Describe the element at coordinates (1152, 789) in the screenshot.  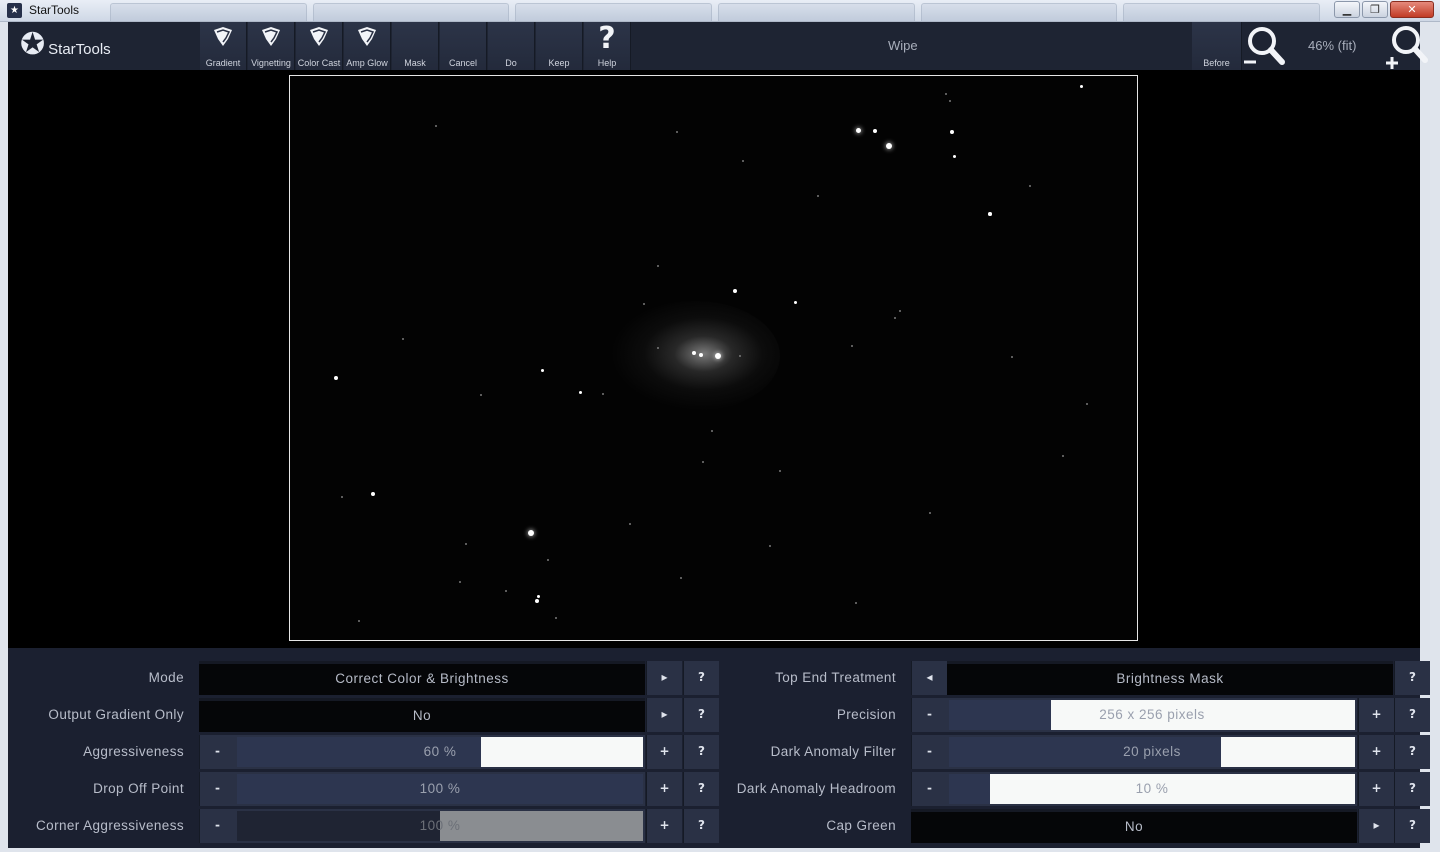
I see `param-slider-dark-anomaly-headroom: 10 %` at that location.